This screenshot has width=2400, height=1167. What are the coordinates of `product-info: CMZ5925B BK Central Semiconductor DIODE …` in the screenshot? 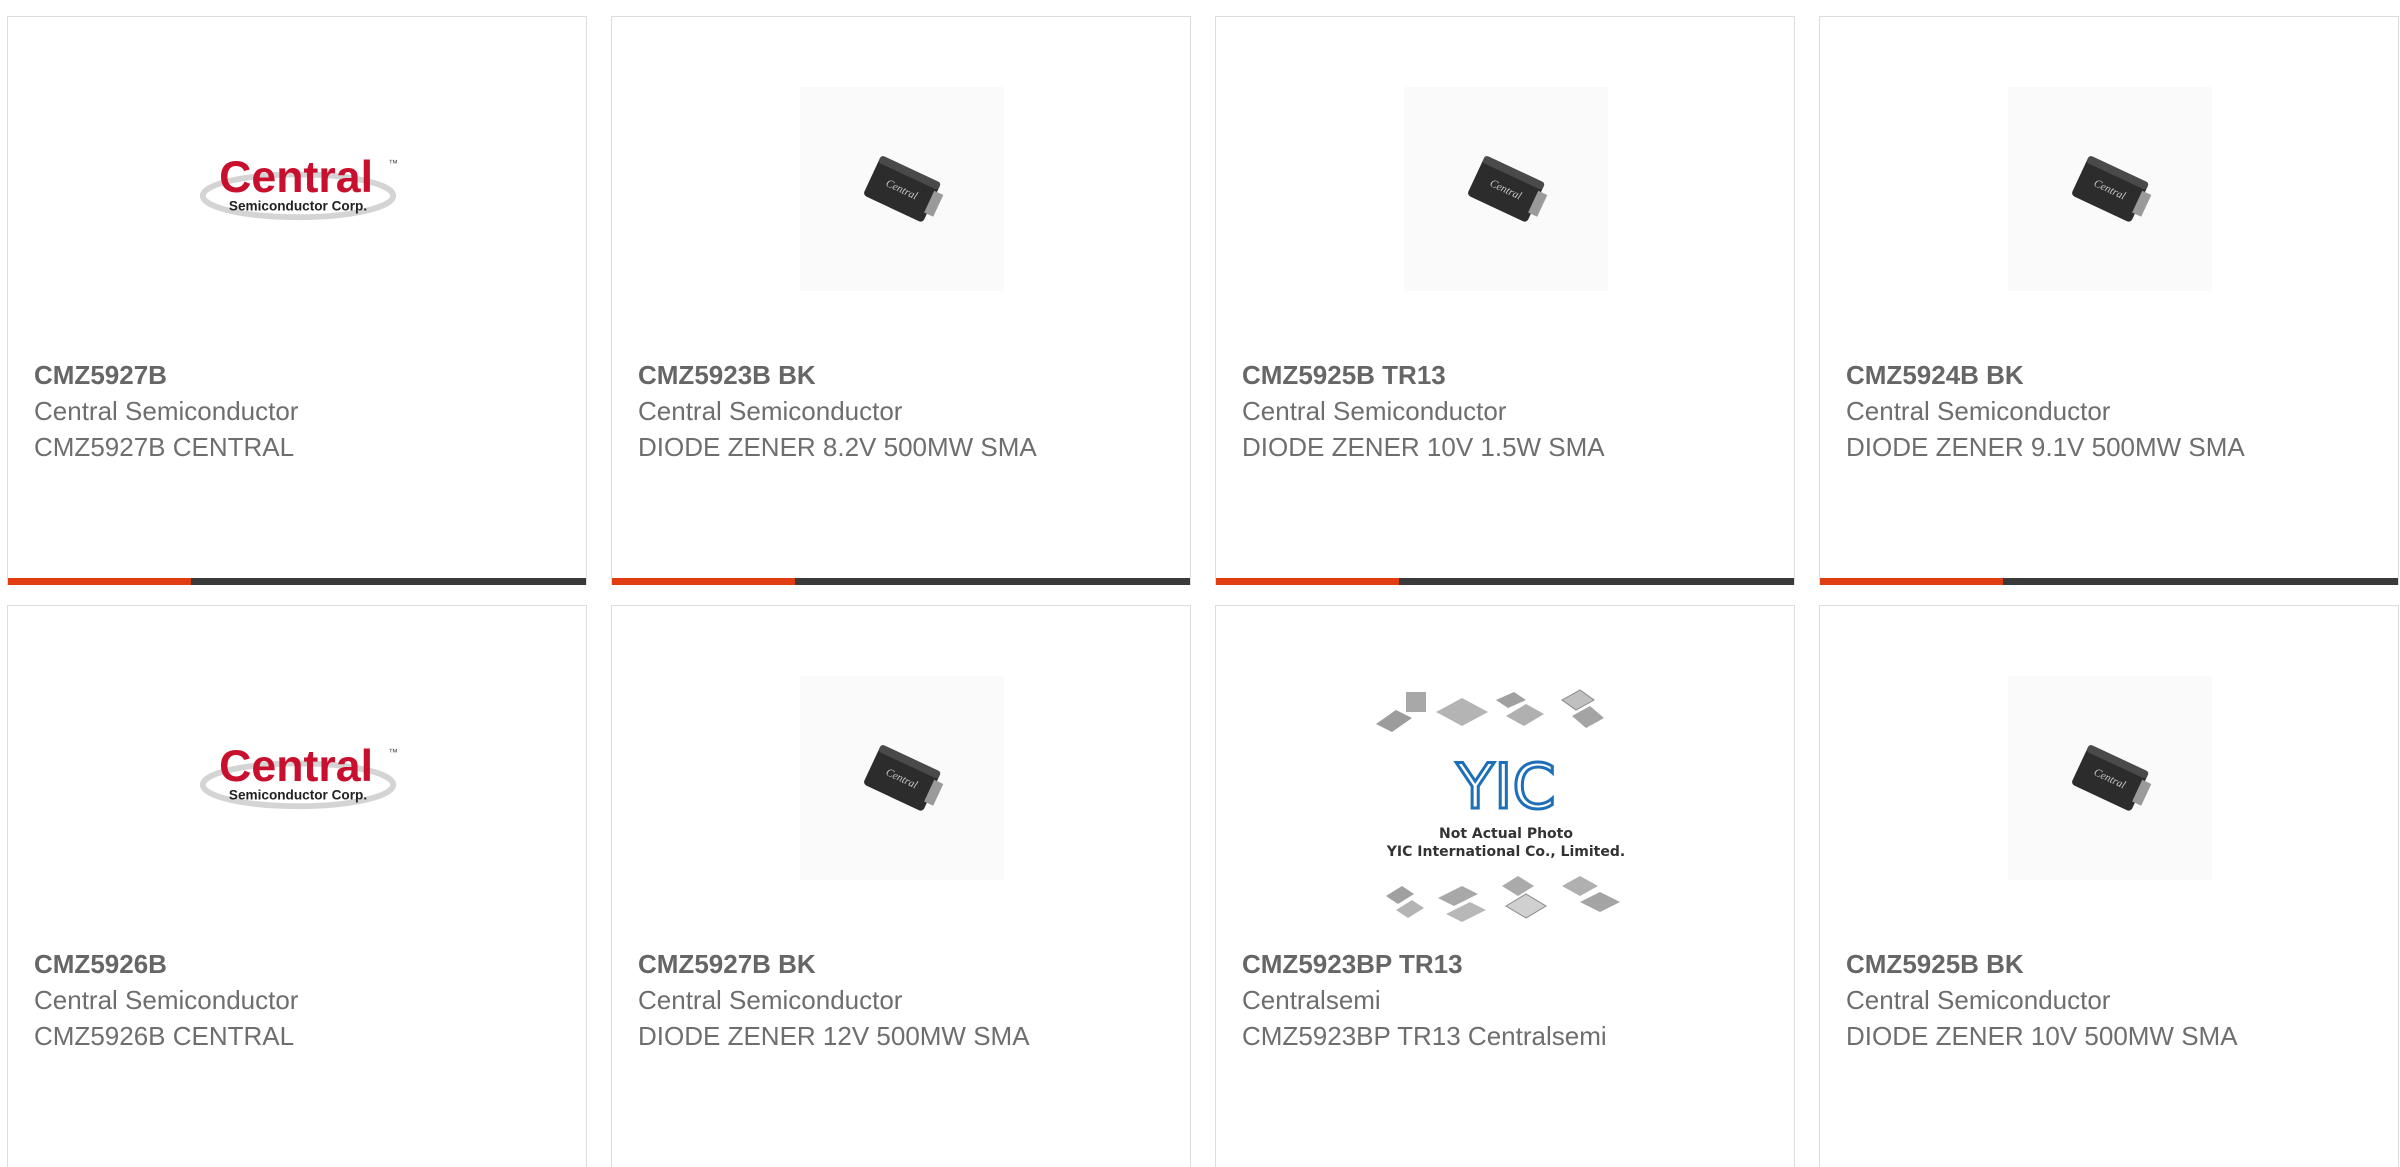 It's located at (2046, 1000).